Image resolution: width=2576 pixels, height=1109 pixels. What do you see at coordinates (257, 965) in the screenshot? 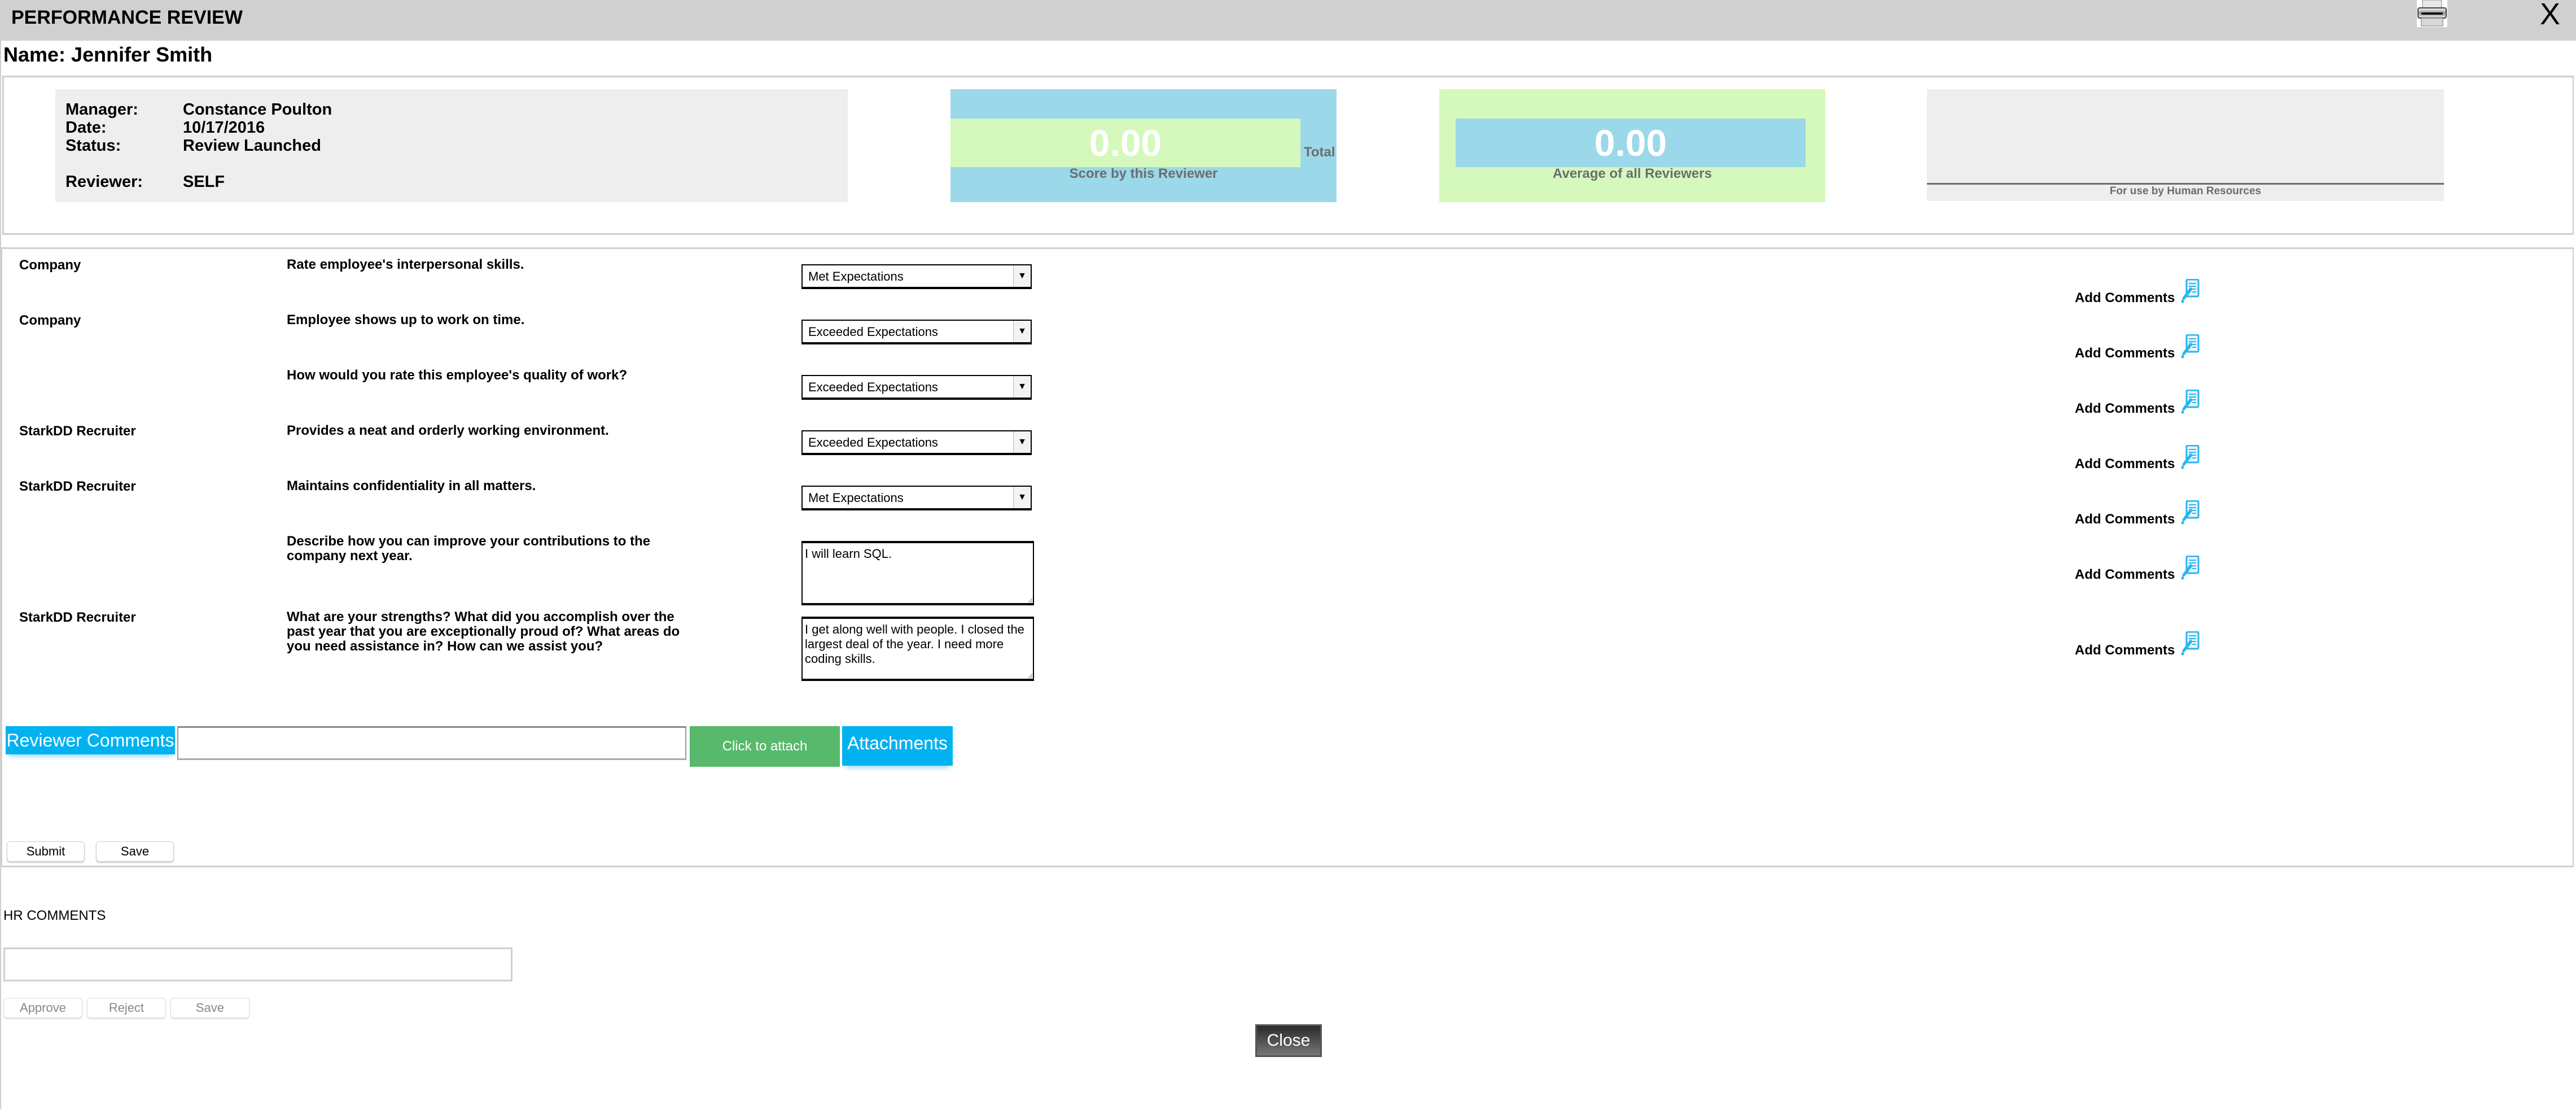
I see `hr-comments-input` at bounding box center [257, 965].